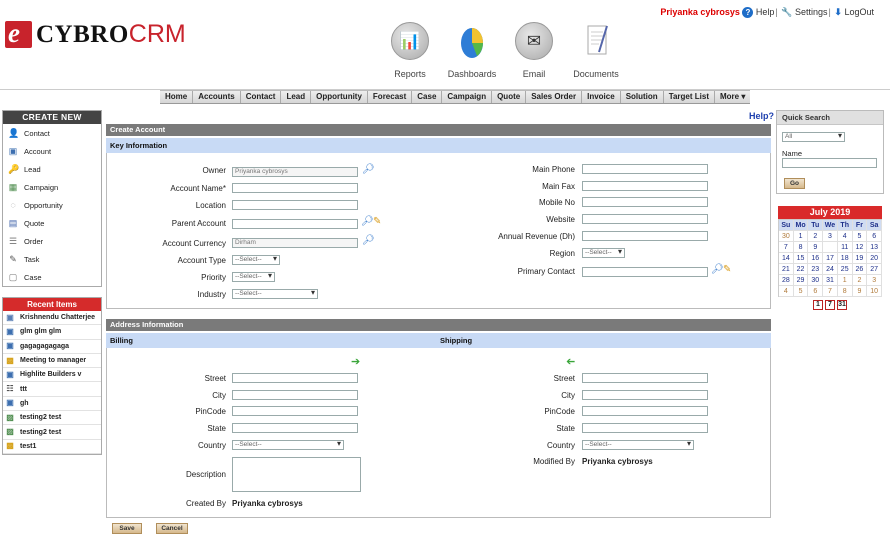 This screenshot has height=535, width=890. Describe the element at coordinates (295, 205) in the screenshot. I see `location-field` at that location.